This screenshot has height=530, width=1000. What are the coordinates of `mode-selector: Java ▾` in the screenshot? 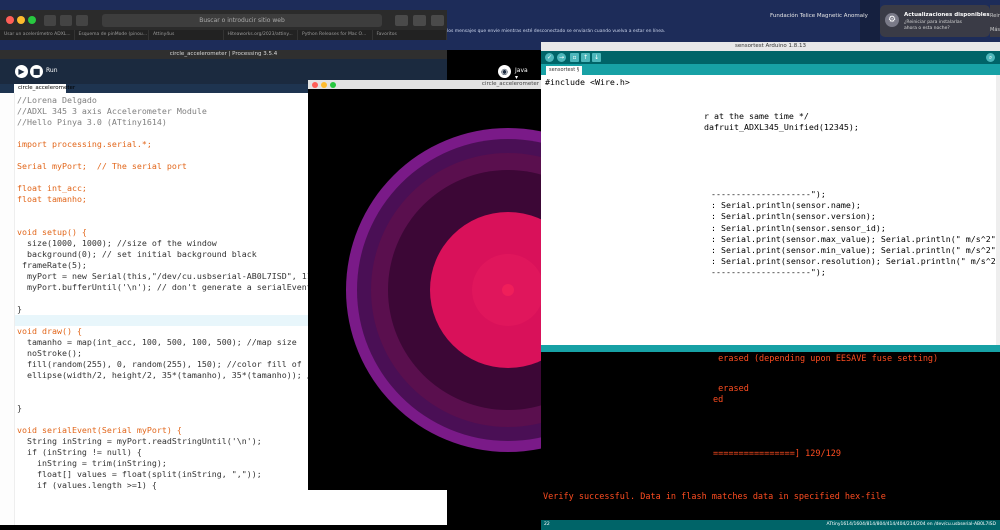 It's located at (521, 74).